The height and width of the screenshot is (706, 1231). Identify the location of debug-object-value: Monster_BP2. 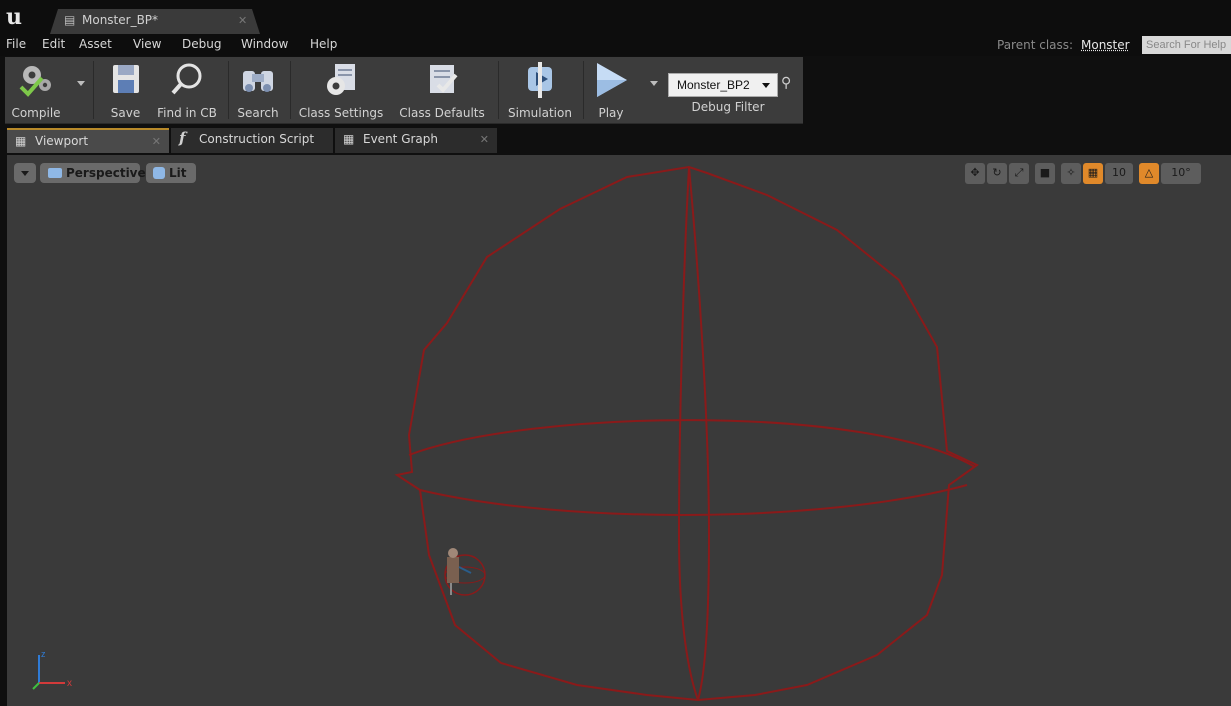
(713, 85).